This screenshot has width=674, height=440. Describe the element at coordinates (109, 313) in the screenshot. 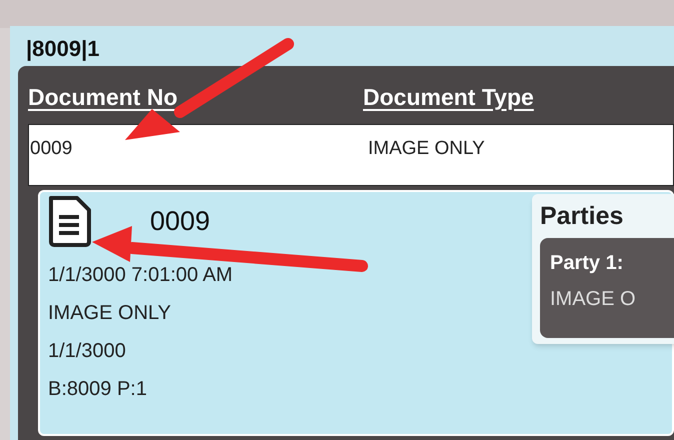

I see `card-detail-text: IMAGE ONLY` at that location.